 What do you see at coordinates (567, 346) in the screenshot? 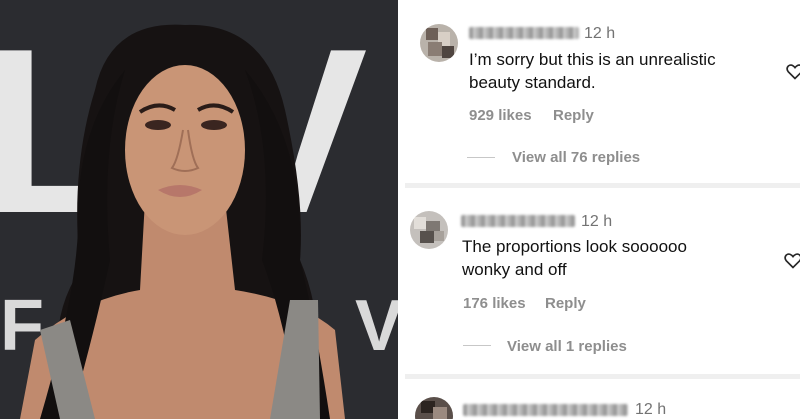
I see `view-replies-button: View all 1 replies` at bounding box center [567, 346].